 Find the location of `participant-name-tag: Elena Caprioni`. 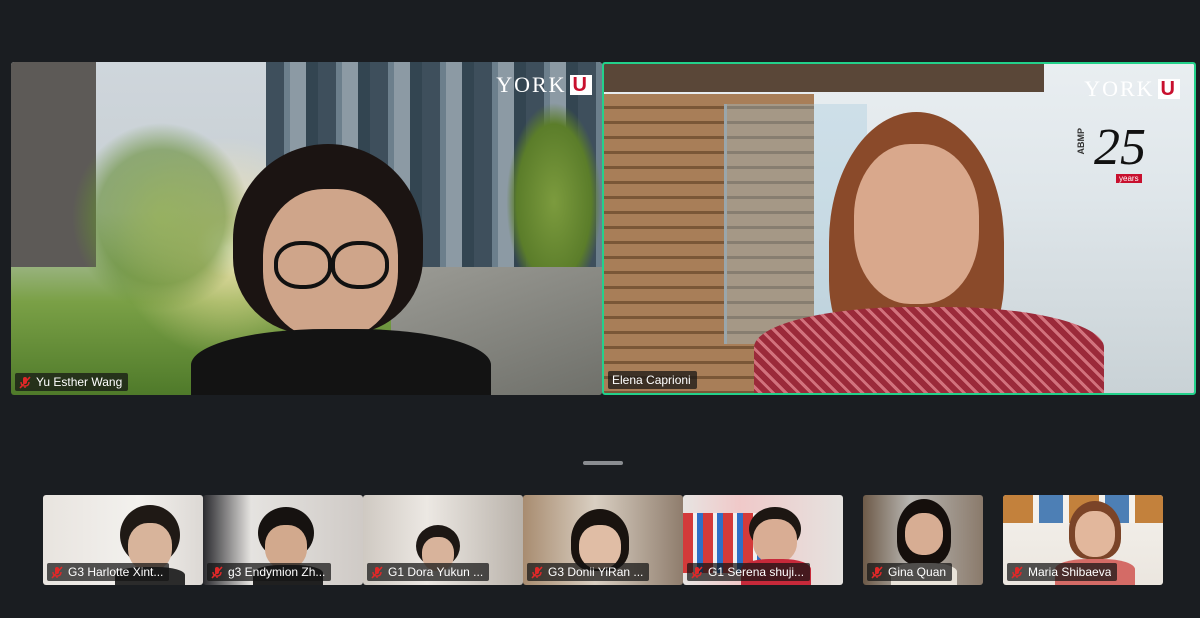

participant-name-tag: Elena Caprioni is located at coordinates (652, 380).